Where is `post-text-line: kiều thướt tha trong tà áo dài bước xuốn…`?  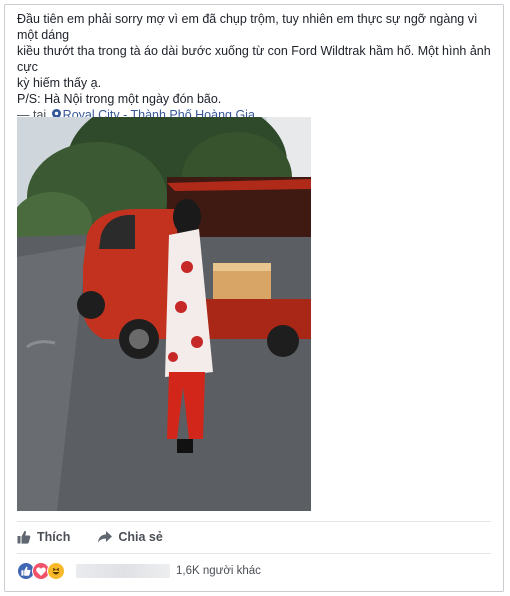 post-text-line: kiều thướt tha trong tà áo dài bước xuốn… is located at coordinates (254, 59).